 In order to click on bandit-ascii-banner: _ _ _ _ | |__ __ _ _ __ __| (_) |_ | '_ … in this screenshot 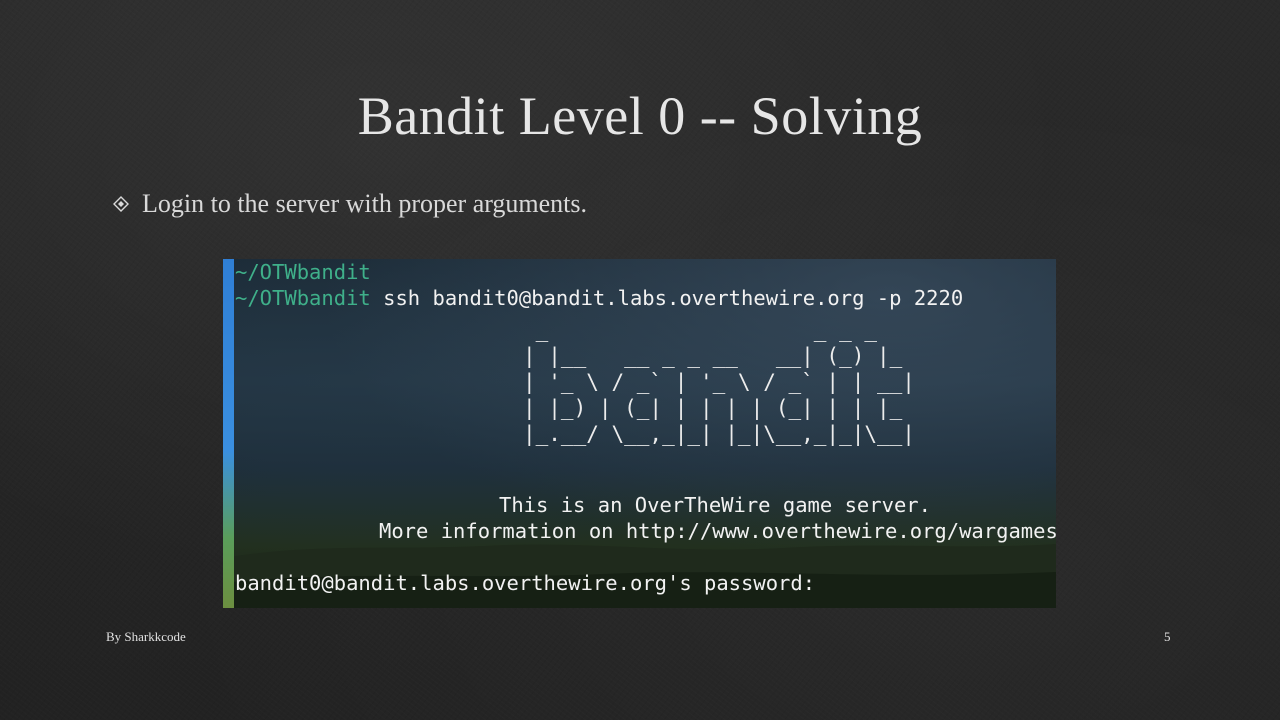, I will do `click(719, 382)`.